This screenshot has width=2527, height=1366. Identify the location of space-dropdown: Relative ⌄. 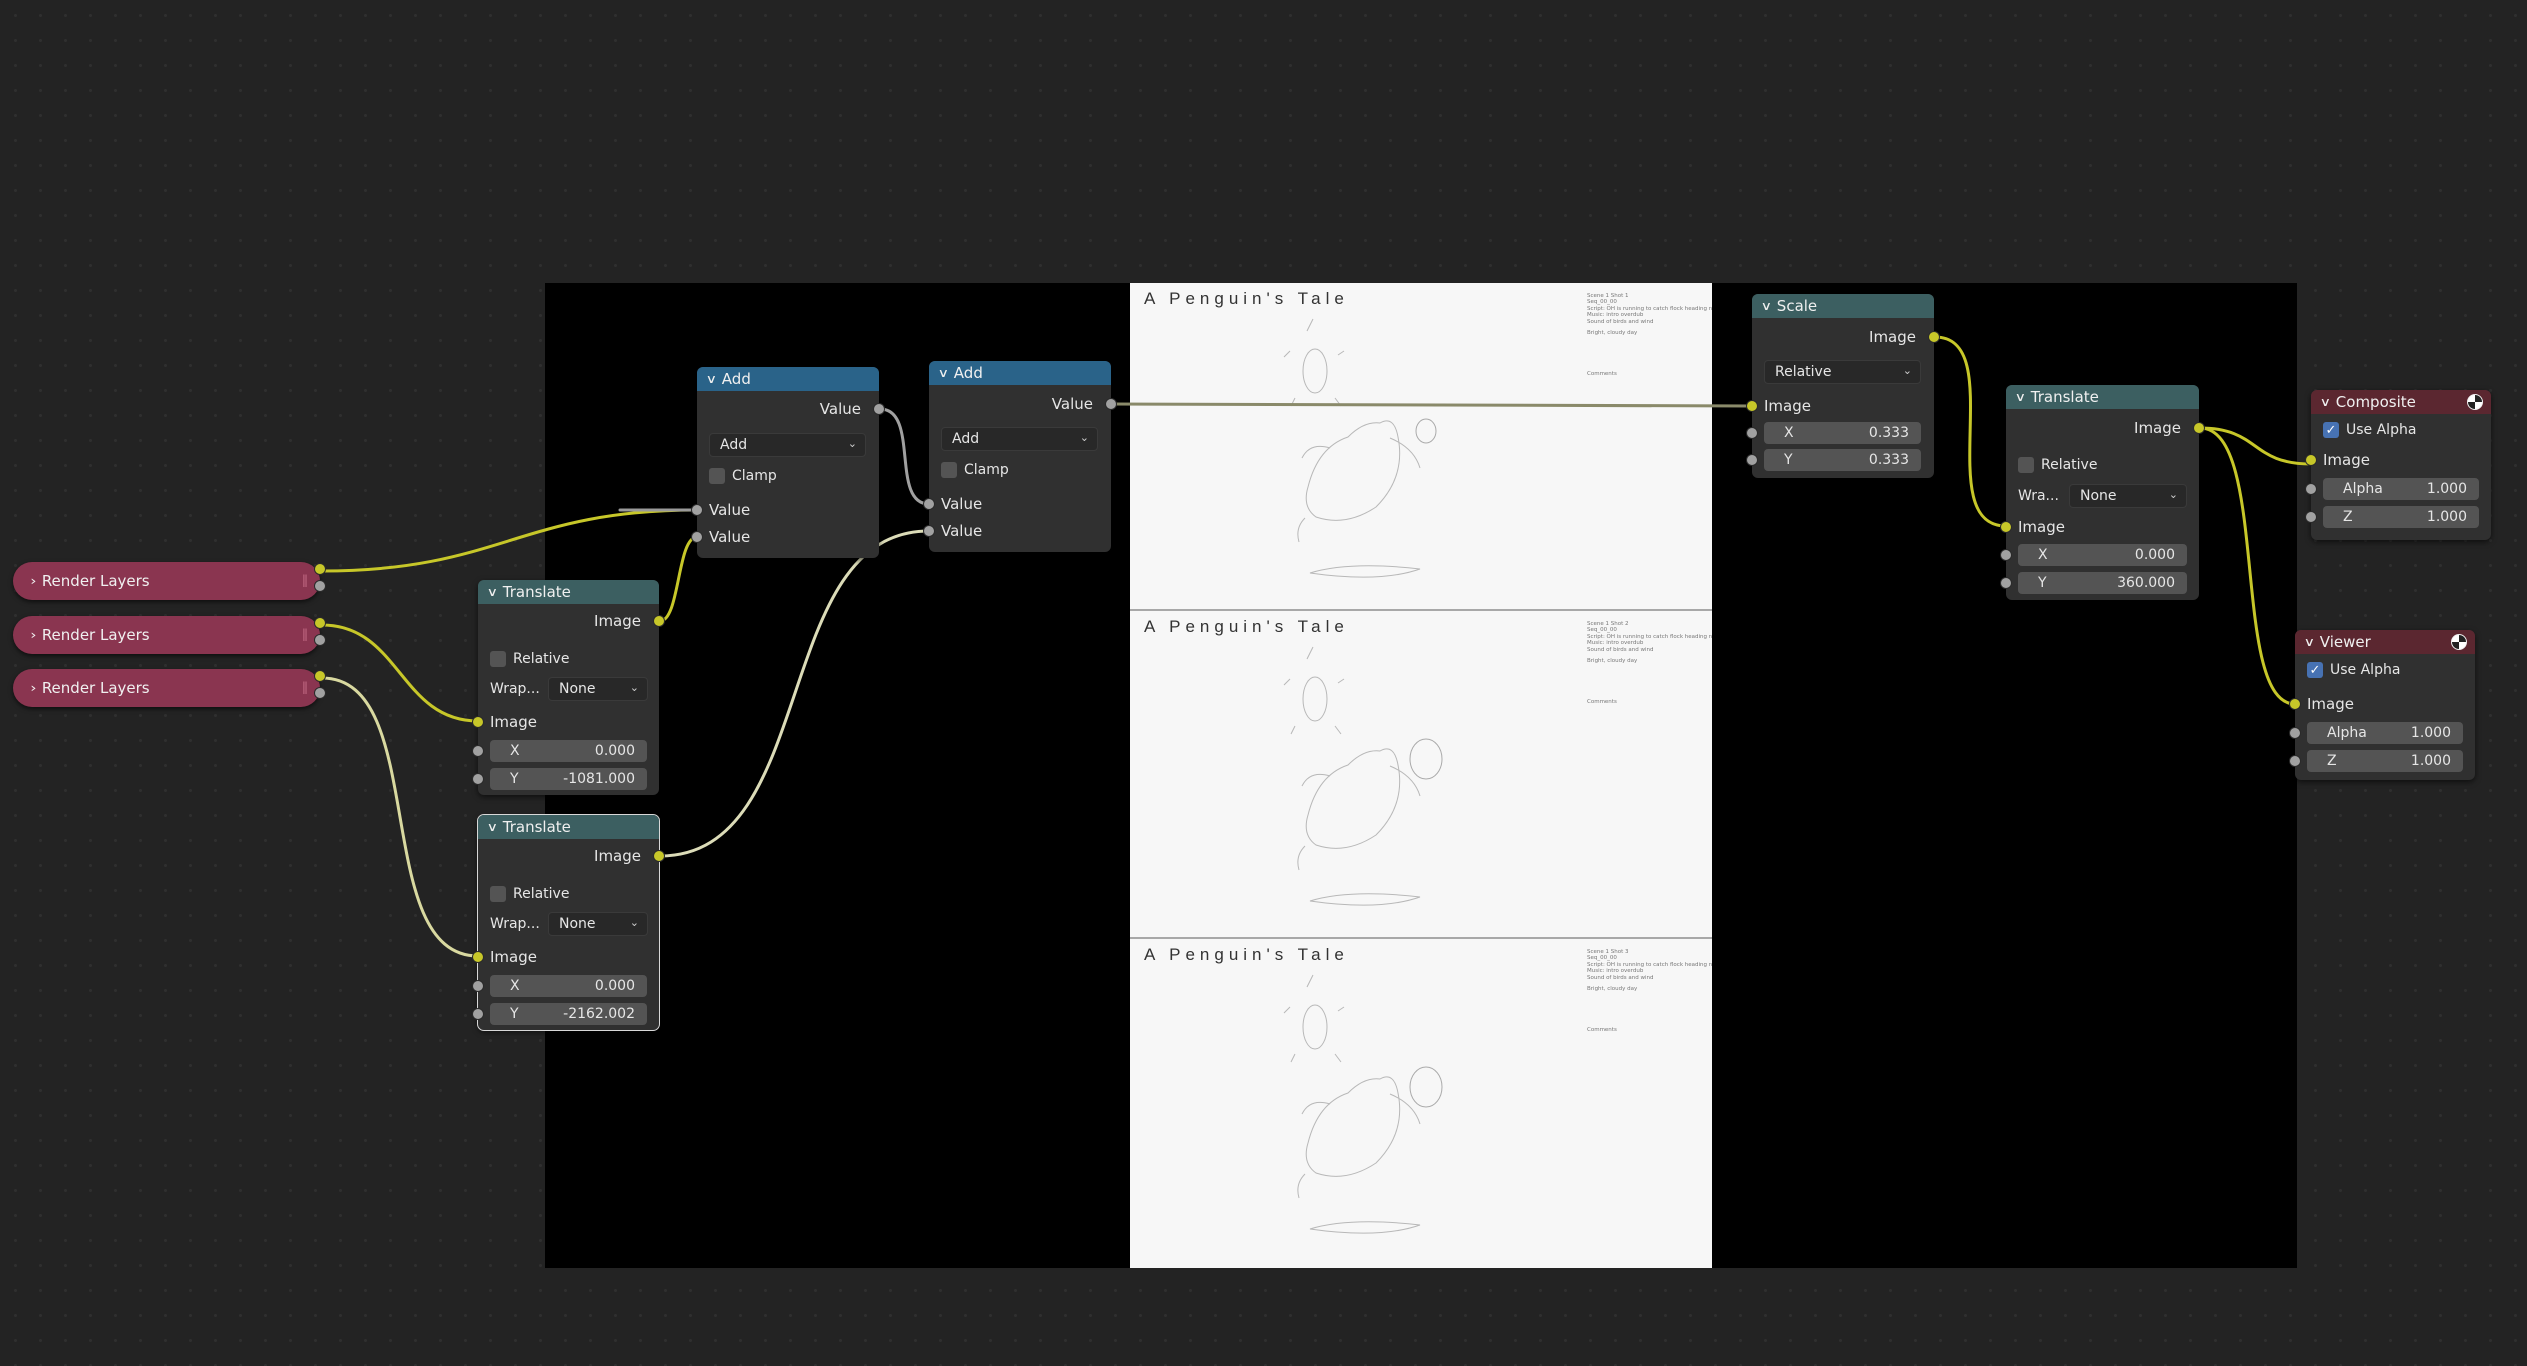
(1842, 372).